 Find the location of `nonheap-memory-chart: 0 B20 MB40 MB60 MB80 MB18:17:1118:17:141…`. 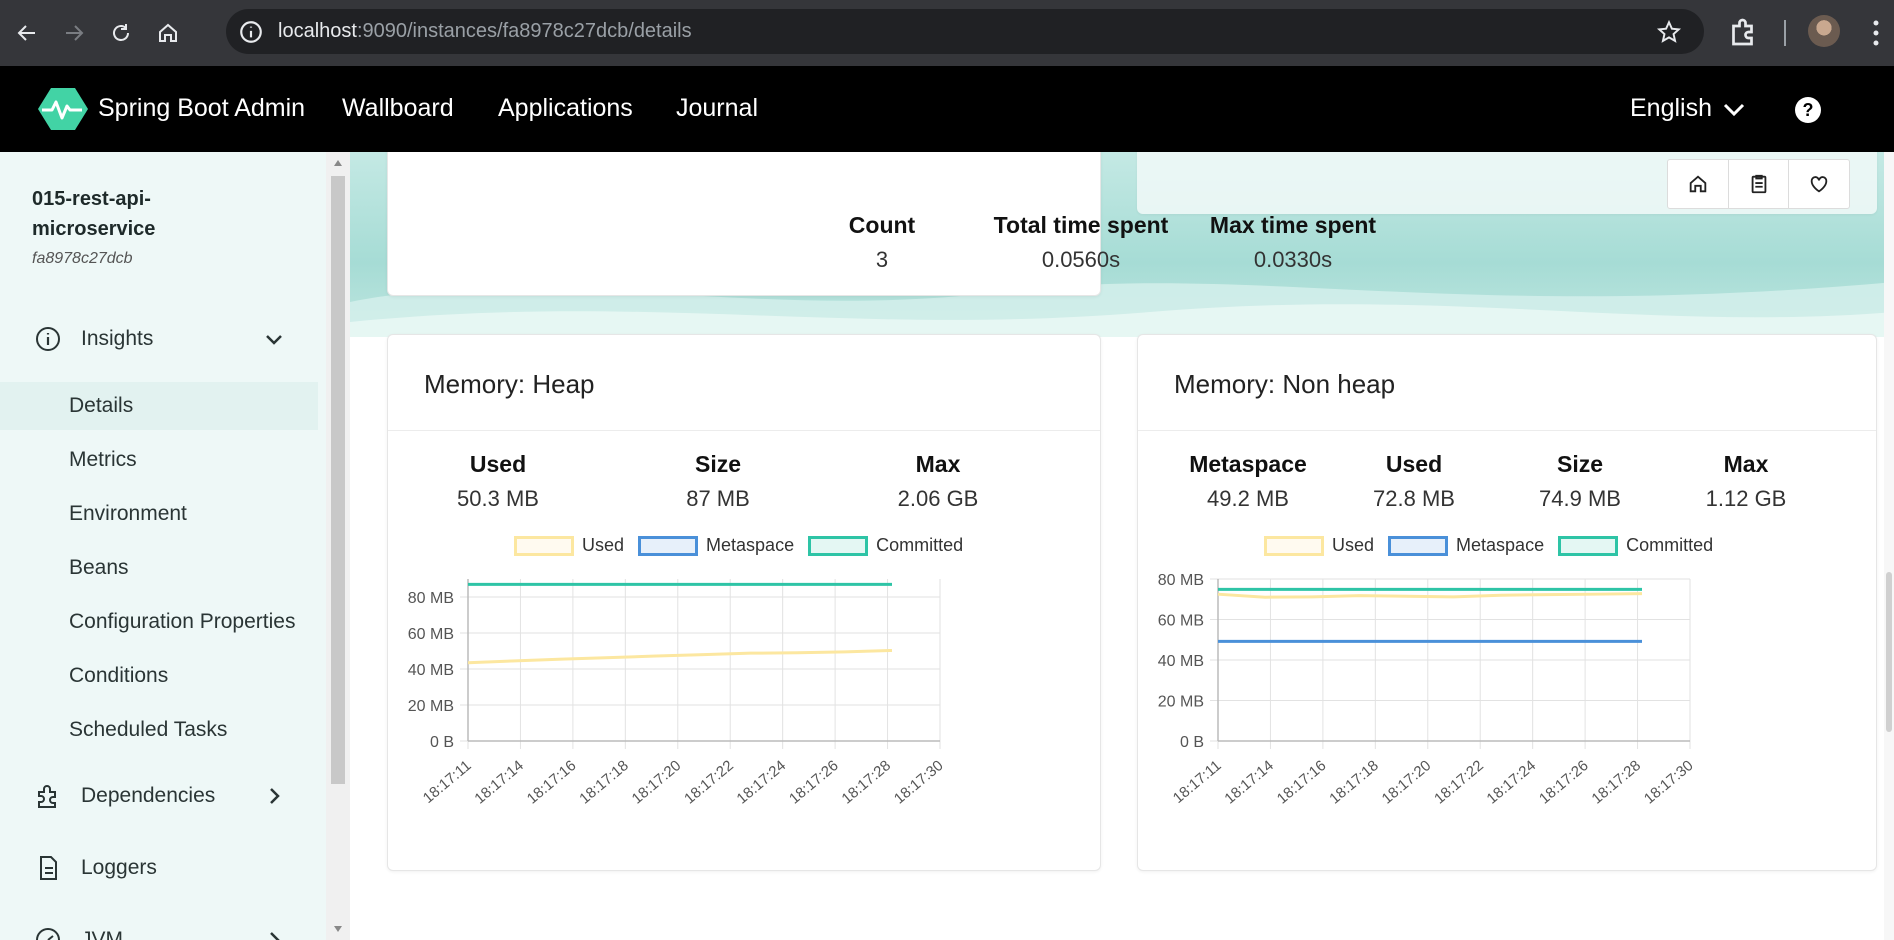

nonheap-memory-chart: 0 B20 MB40 MB60 MB80 MB18:17:1118:17:141… is located at coordinates (1427, 690).